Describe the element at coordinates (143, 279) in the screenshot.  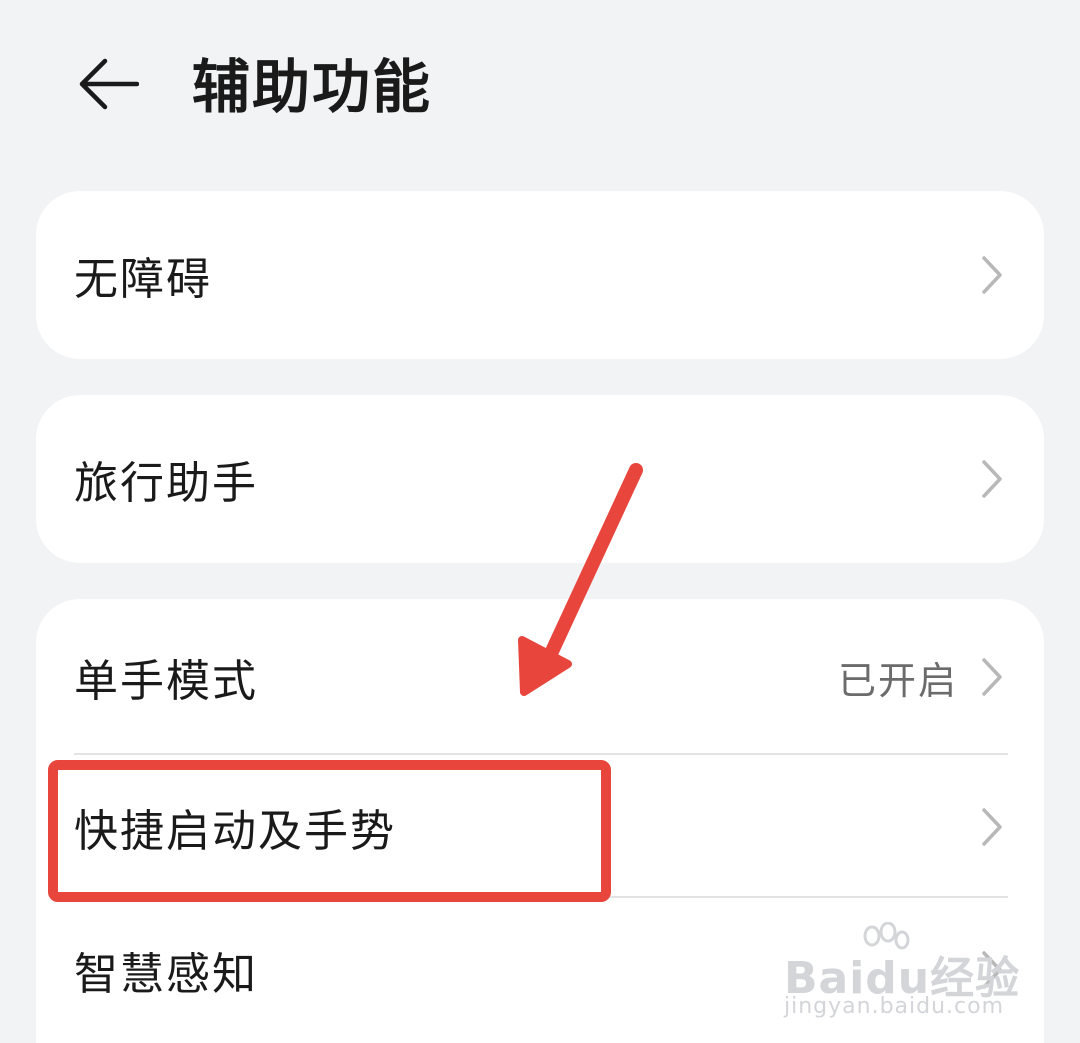
I see `row-label: 无障碍` at that location.